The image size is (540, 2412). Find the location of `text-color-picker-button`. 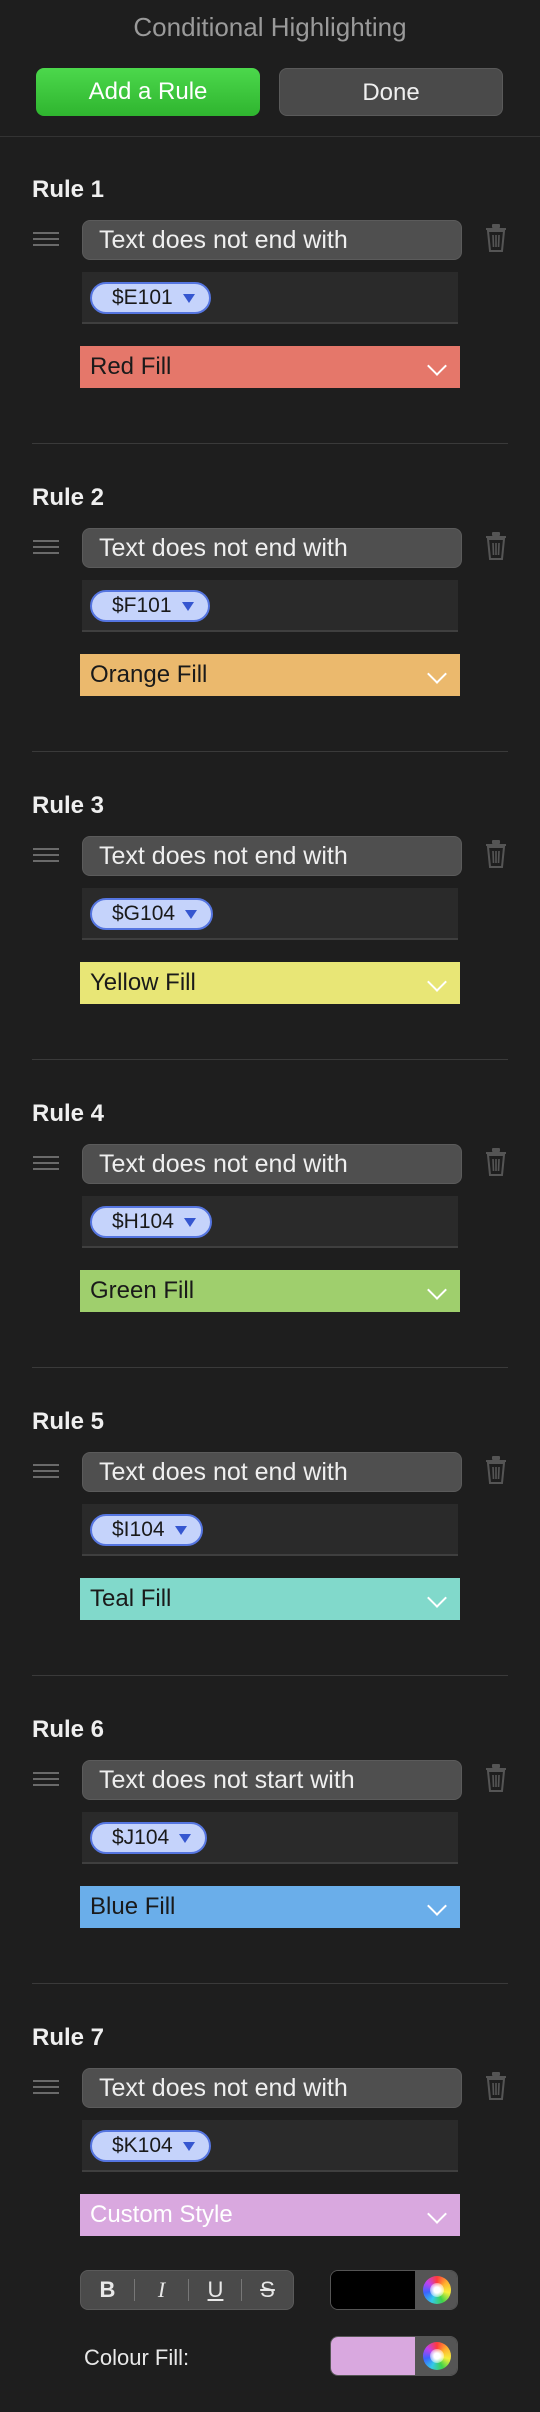

text-color-picker-button is located at coordinates (436, 2290).